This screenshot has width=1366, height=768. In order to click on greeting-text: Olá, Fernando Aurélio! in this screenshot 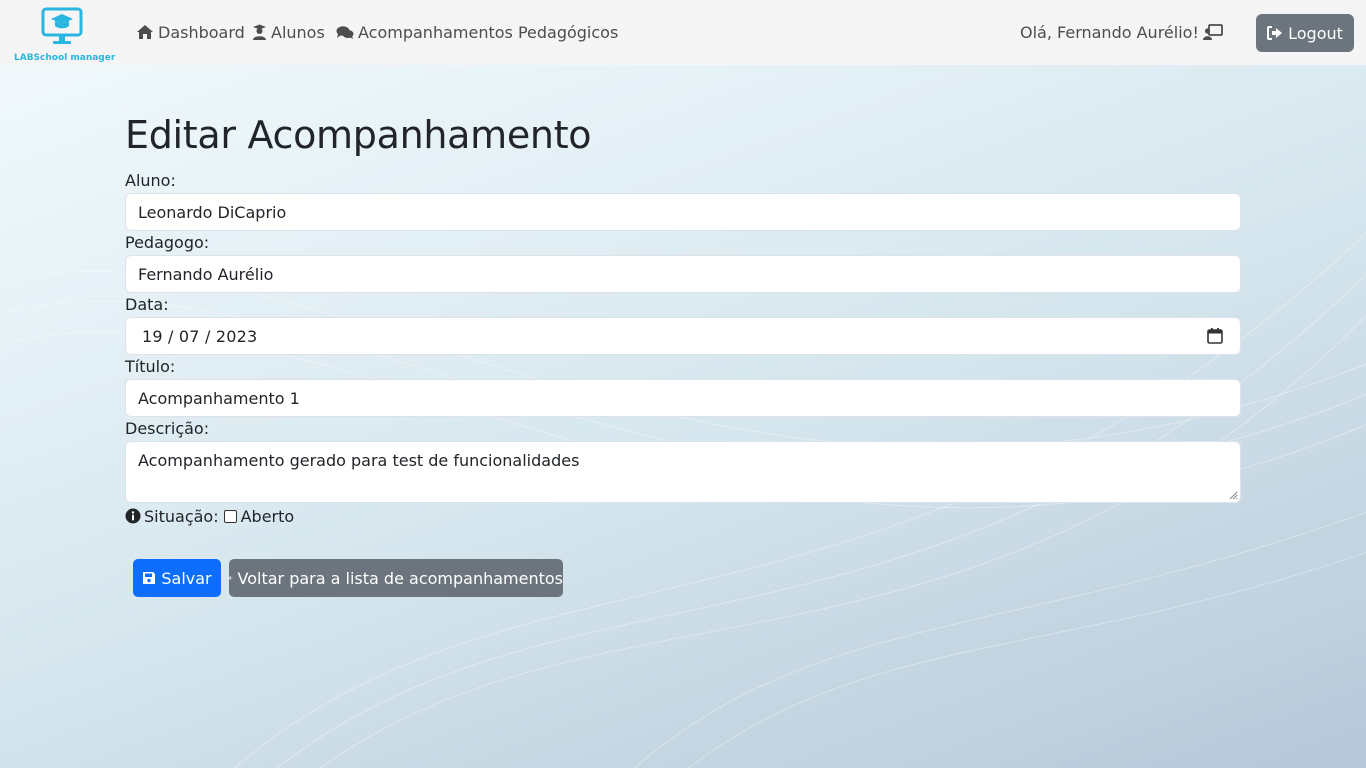, I will do `click(1109, 32)`.